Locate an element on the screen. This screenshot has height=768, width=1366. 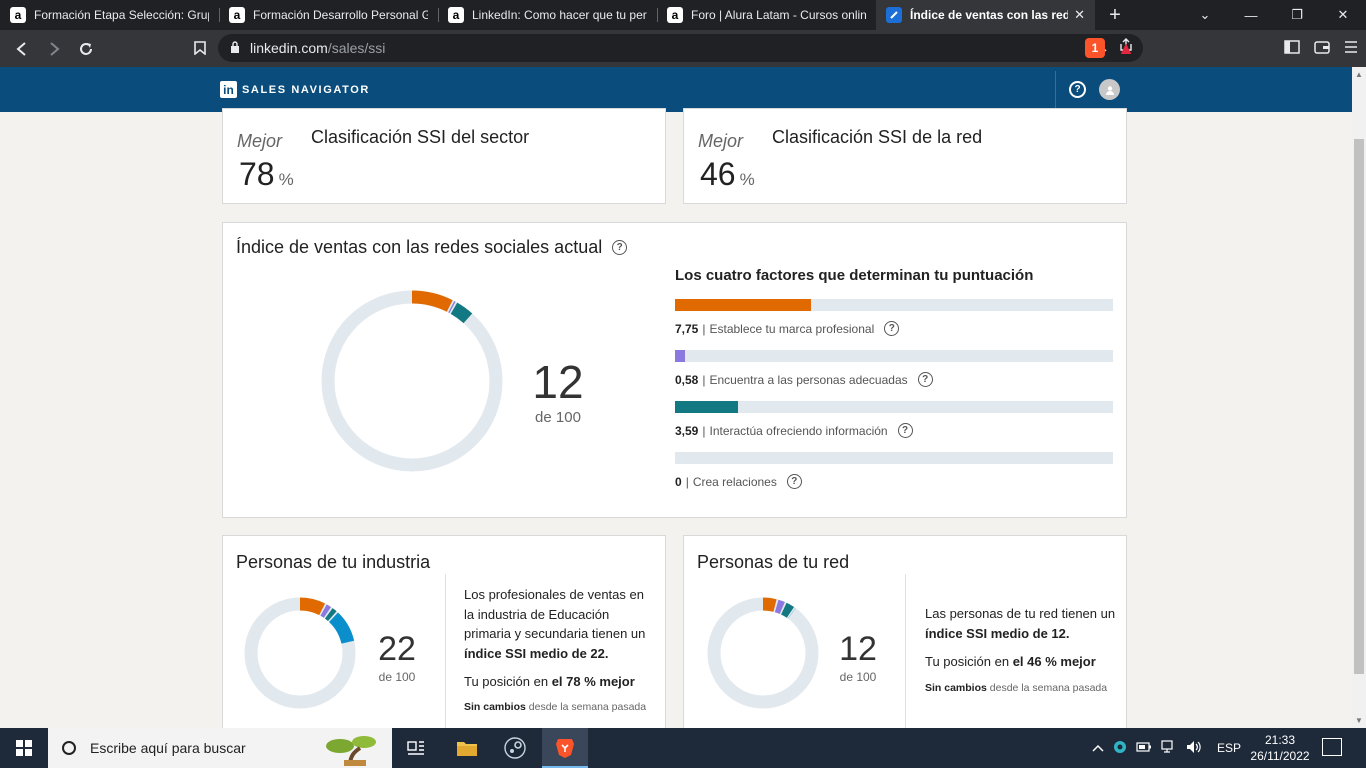
brave-rewards-icon: ▲ is located at coordinates (1126, 48).